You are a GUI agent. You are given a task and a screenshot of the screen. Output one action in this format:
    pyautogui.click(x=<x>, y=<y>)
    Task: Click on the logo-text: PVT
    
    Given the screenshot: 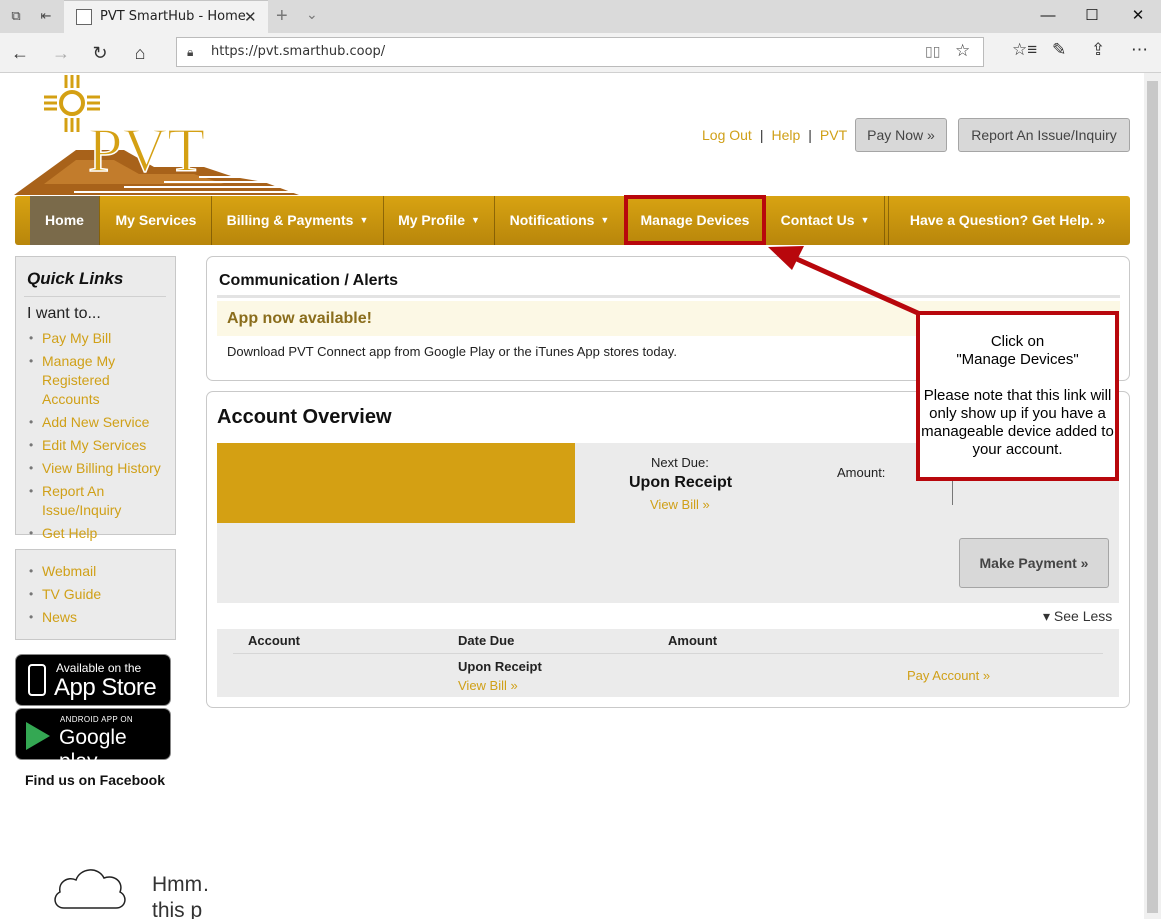 What is the action you would take?
    pyautogui.click(x=146, y=151)
    